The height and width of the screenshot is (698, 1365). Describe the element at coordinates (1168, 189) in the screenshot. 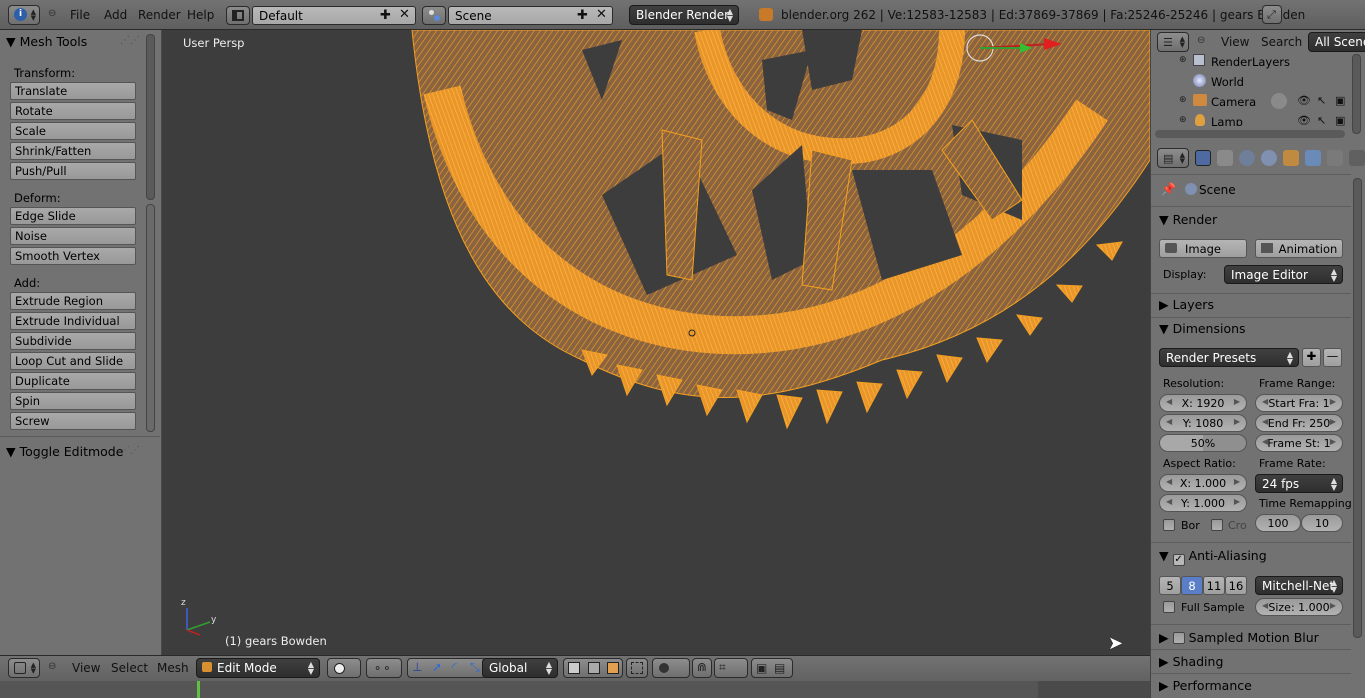

I see `pin-icon: 📌` at that location.